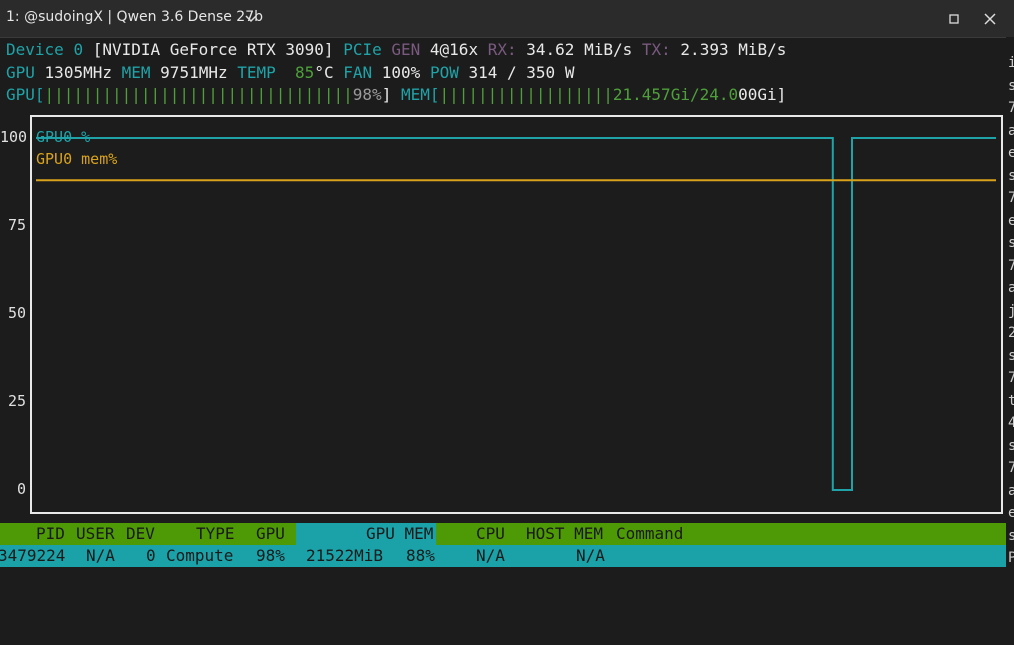  What do you see at coordinates (200, 555) in the screenshot?
I see `row-type: Compute` at bounding box center [200, 555].